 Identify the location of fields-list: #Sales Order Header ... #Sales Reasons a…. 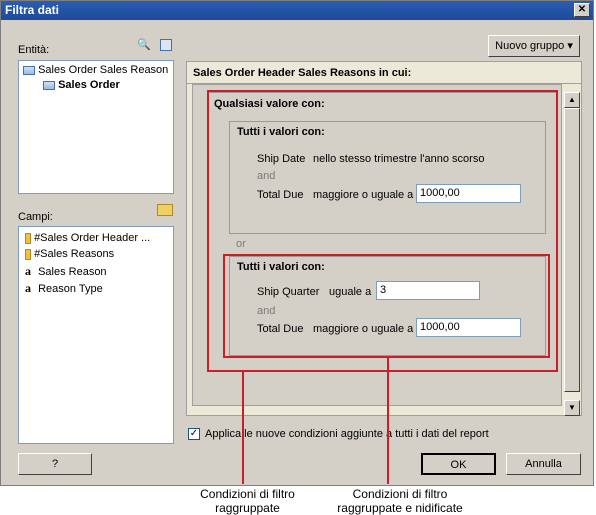
(96, 335).